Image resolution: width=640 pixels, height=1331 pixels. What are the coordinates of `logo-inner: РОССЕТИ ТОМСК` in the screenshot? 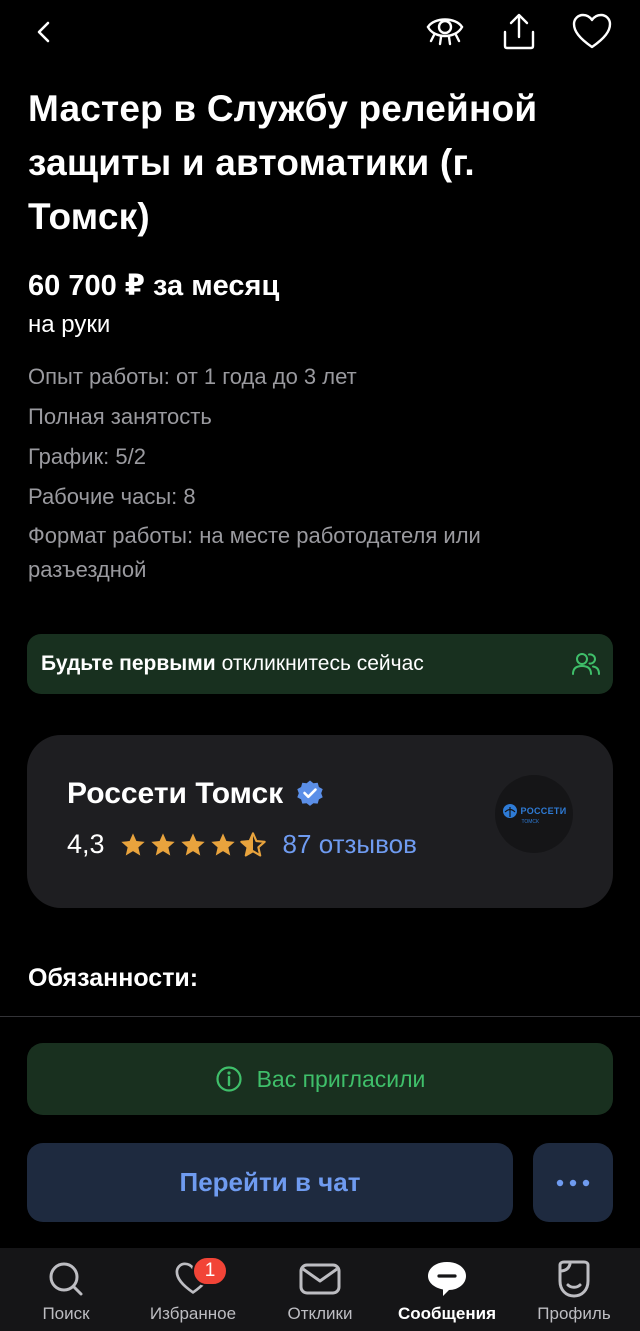 It's located at (534, 814).